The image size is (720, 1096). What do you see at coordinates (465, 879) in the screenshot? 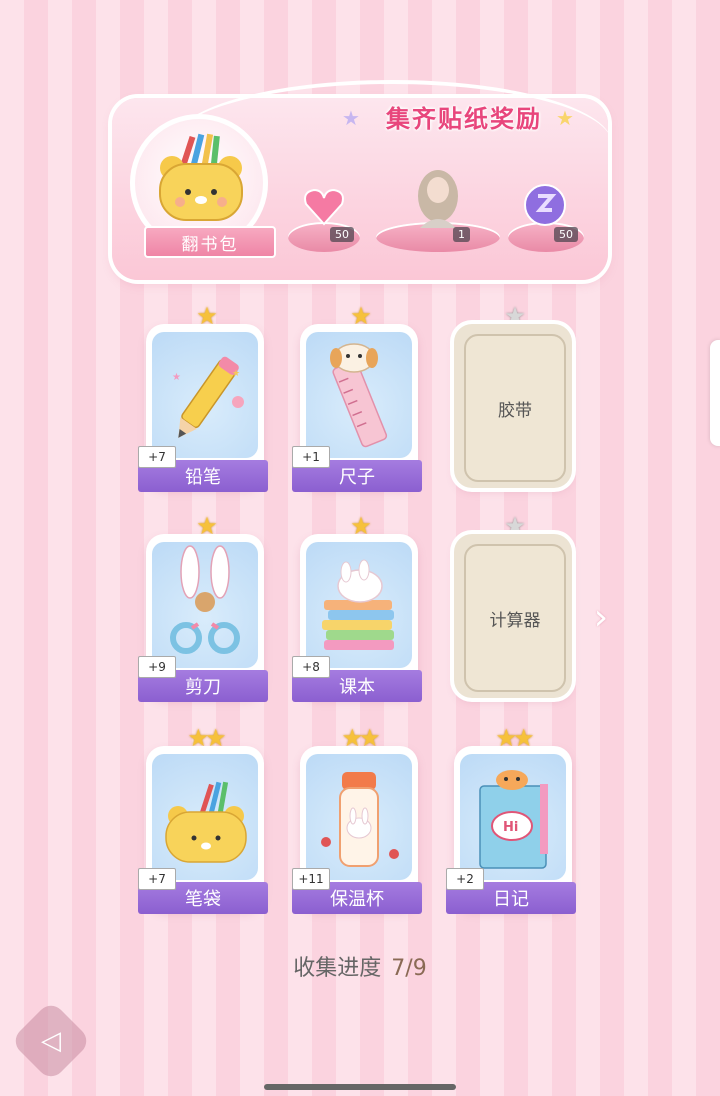
I see `duplicate-count-badge: +2` at bounding box center [465, 879].